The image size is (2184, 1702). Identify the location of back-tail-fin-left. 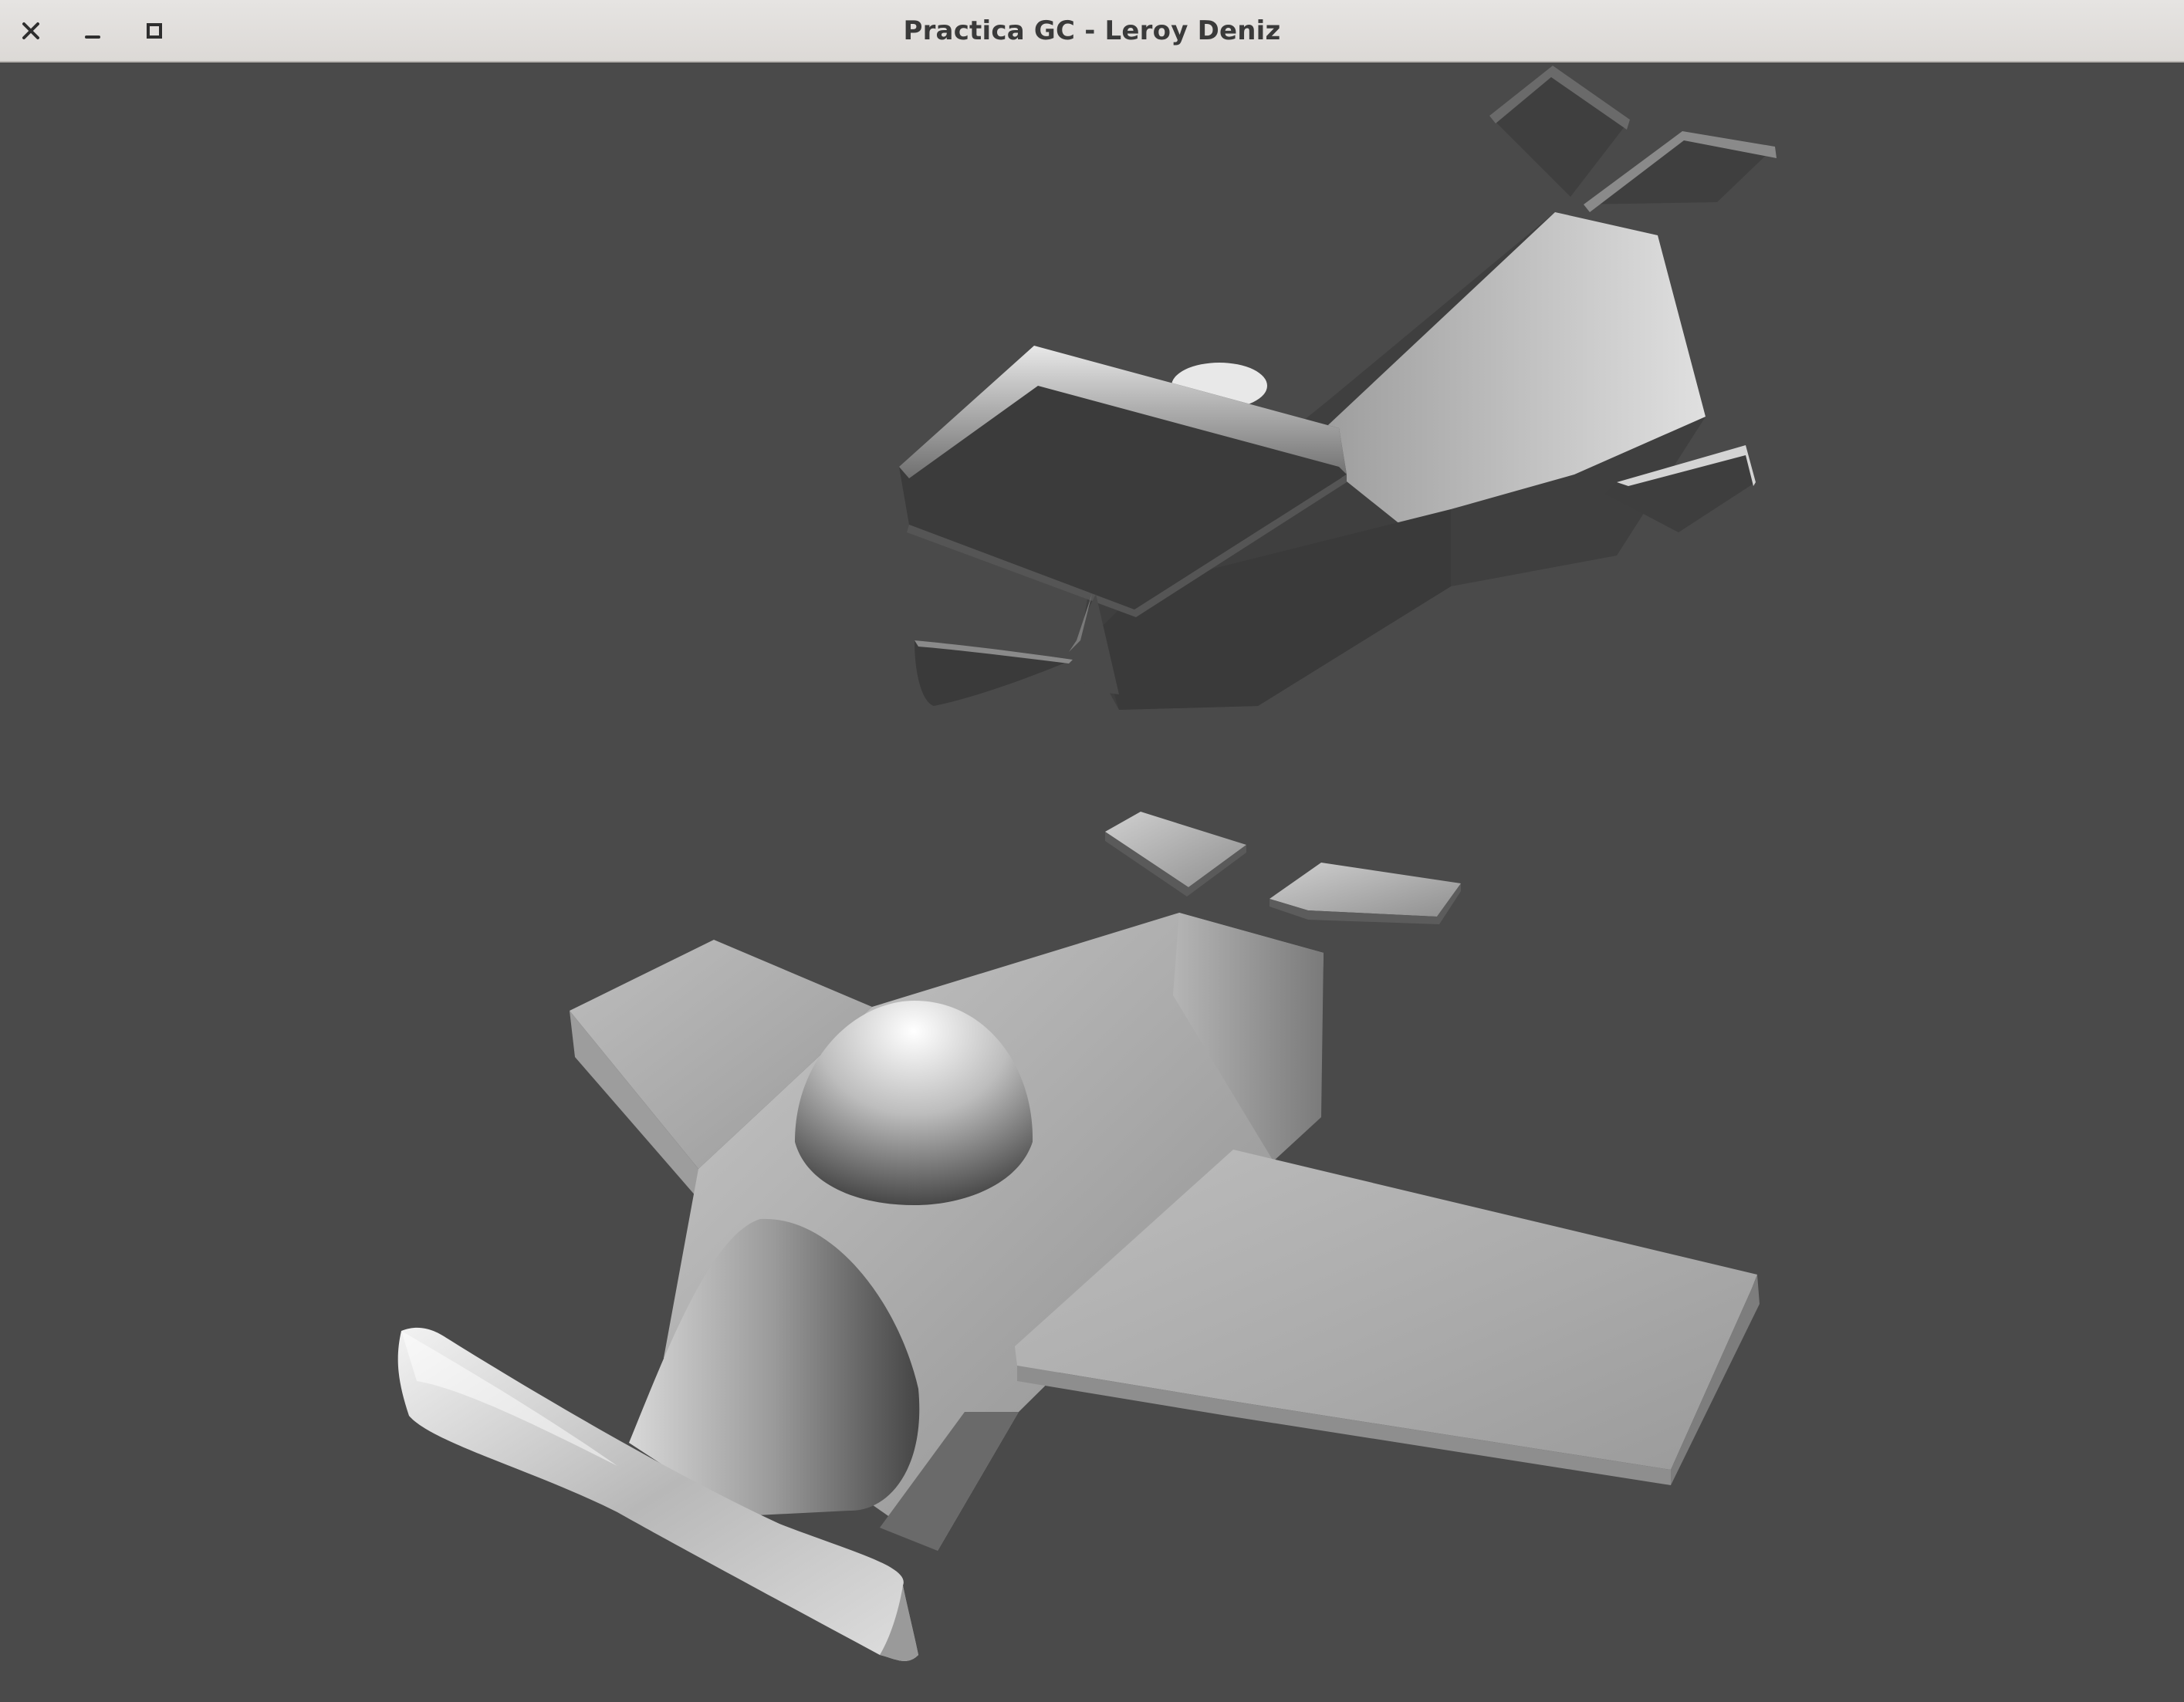
(1559, 131).